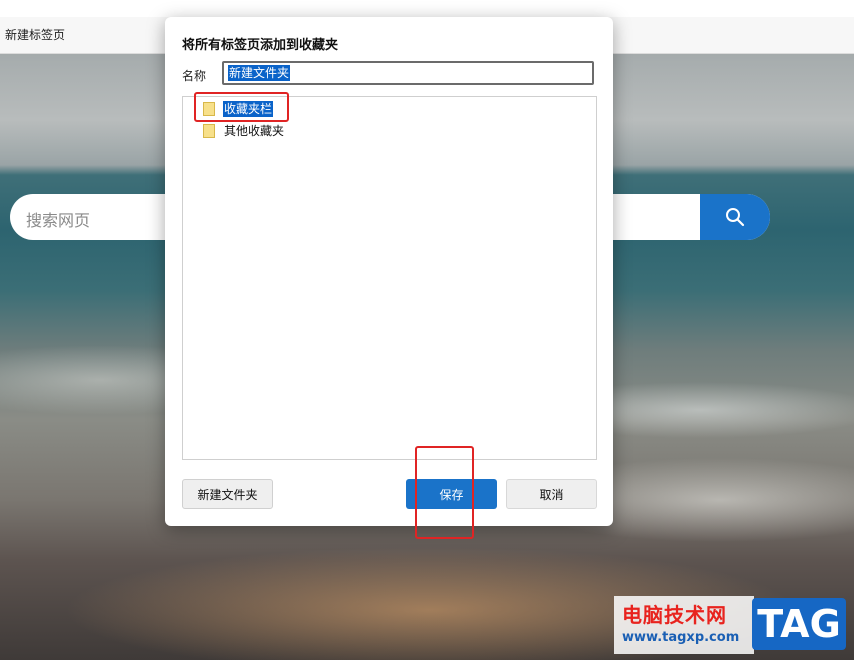 This screenshot has height=660, width=854. I want to click on search-input: 搜索网页, so click(58, 219).